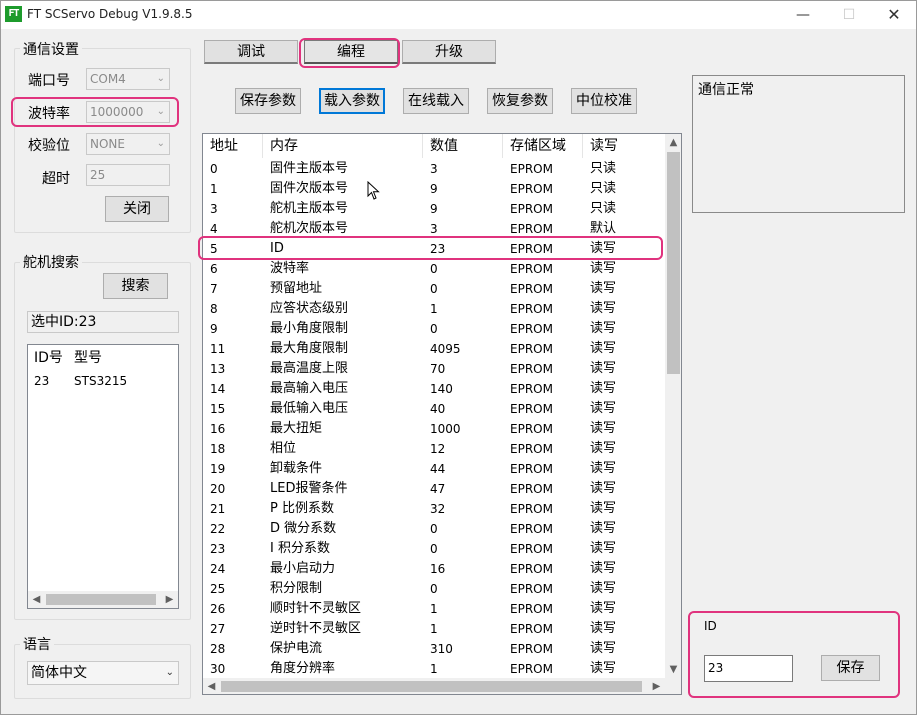  I want to click on table-row: 15 最低输入电压 40 EPROM 读写, so click(434, 409).